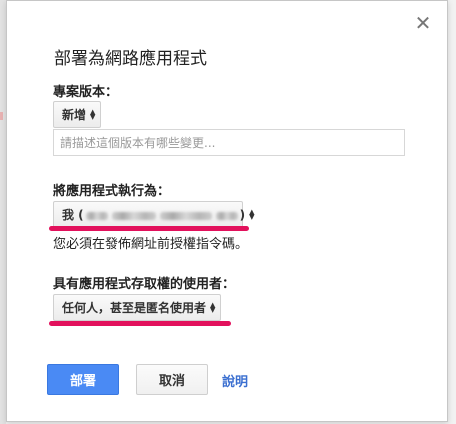  Describe the element at coordinates (134, 308) in the screenshot. I see `access-select-value: 任何人，甚至是匿名使用者` at that location.